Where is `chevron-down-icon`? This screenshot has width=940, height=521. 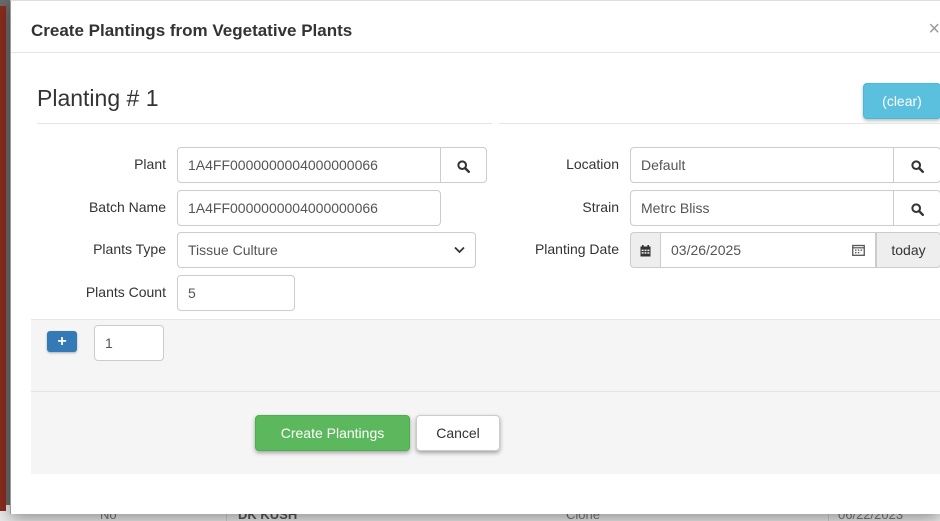 chevron-down-icon is located at coordinates (459, 250).